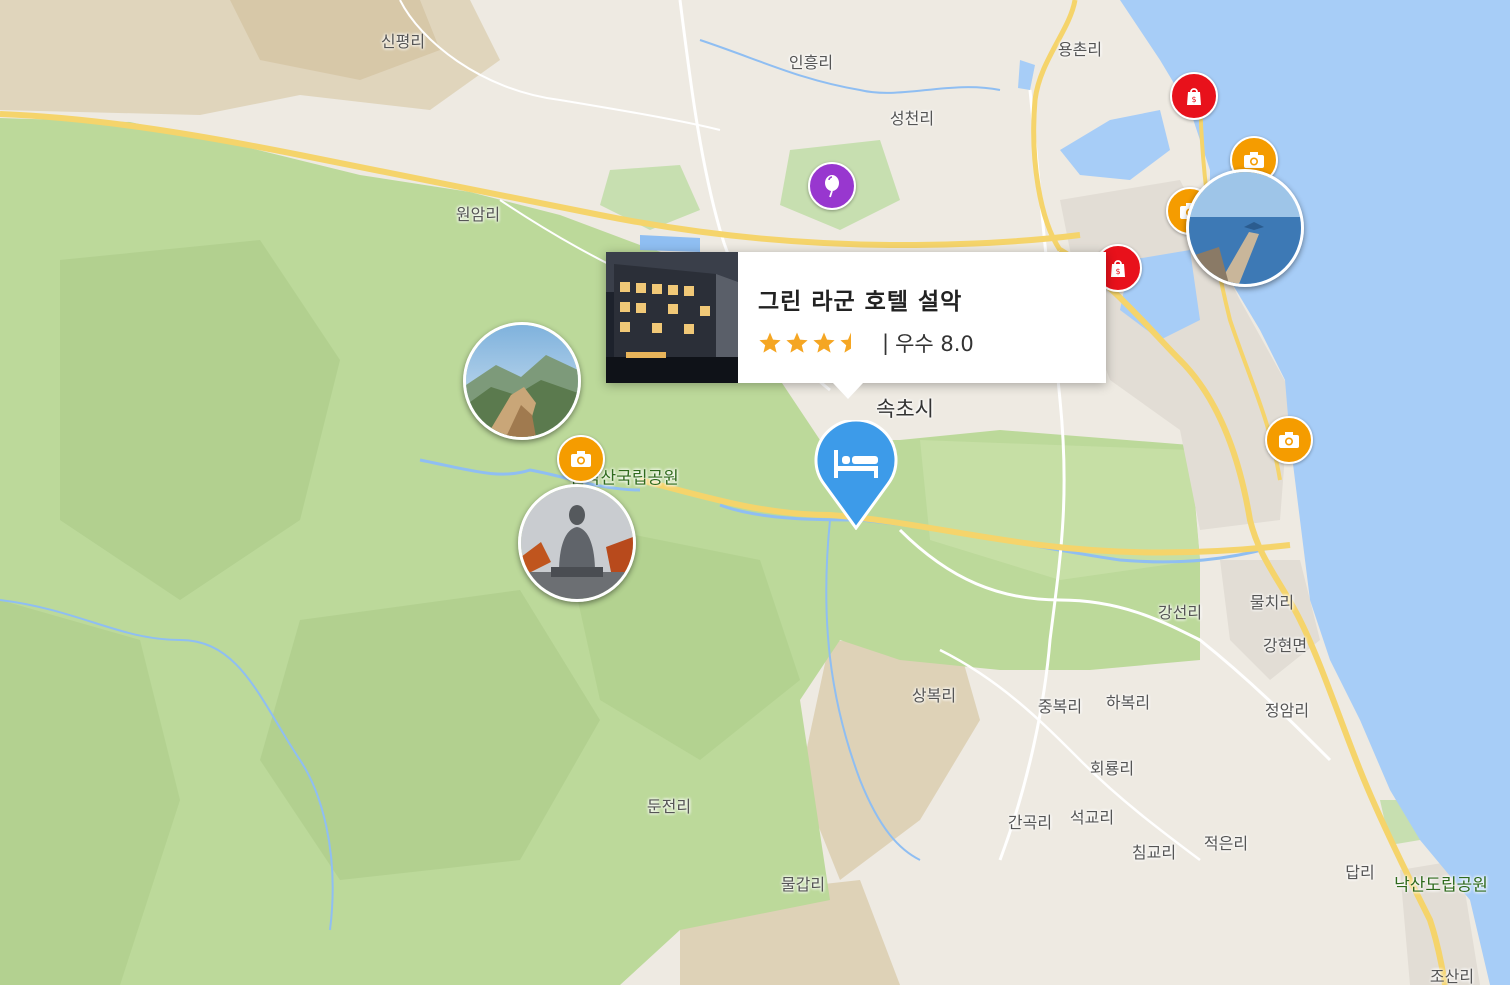  I want to click on place-label-dap: 답리, so click(1360, 872).